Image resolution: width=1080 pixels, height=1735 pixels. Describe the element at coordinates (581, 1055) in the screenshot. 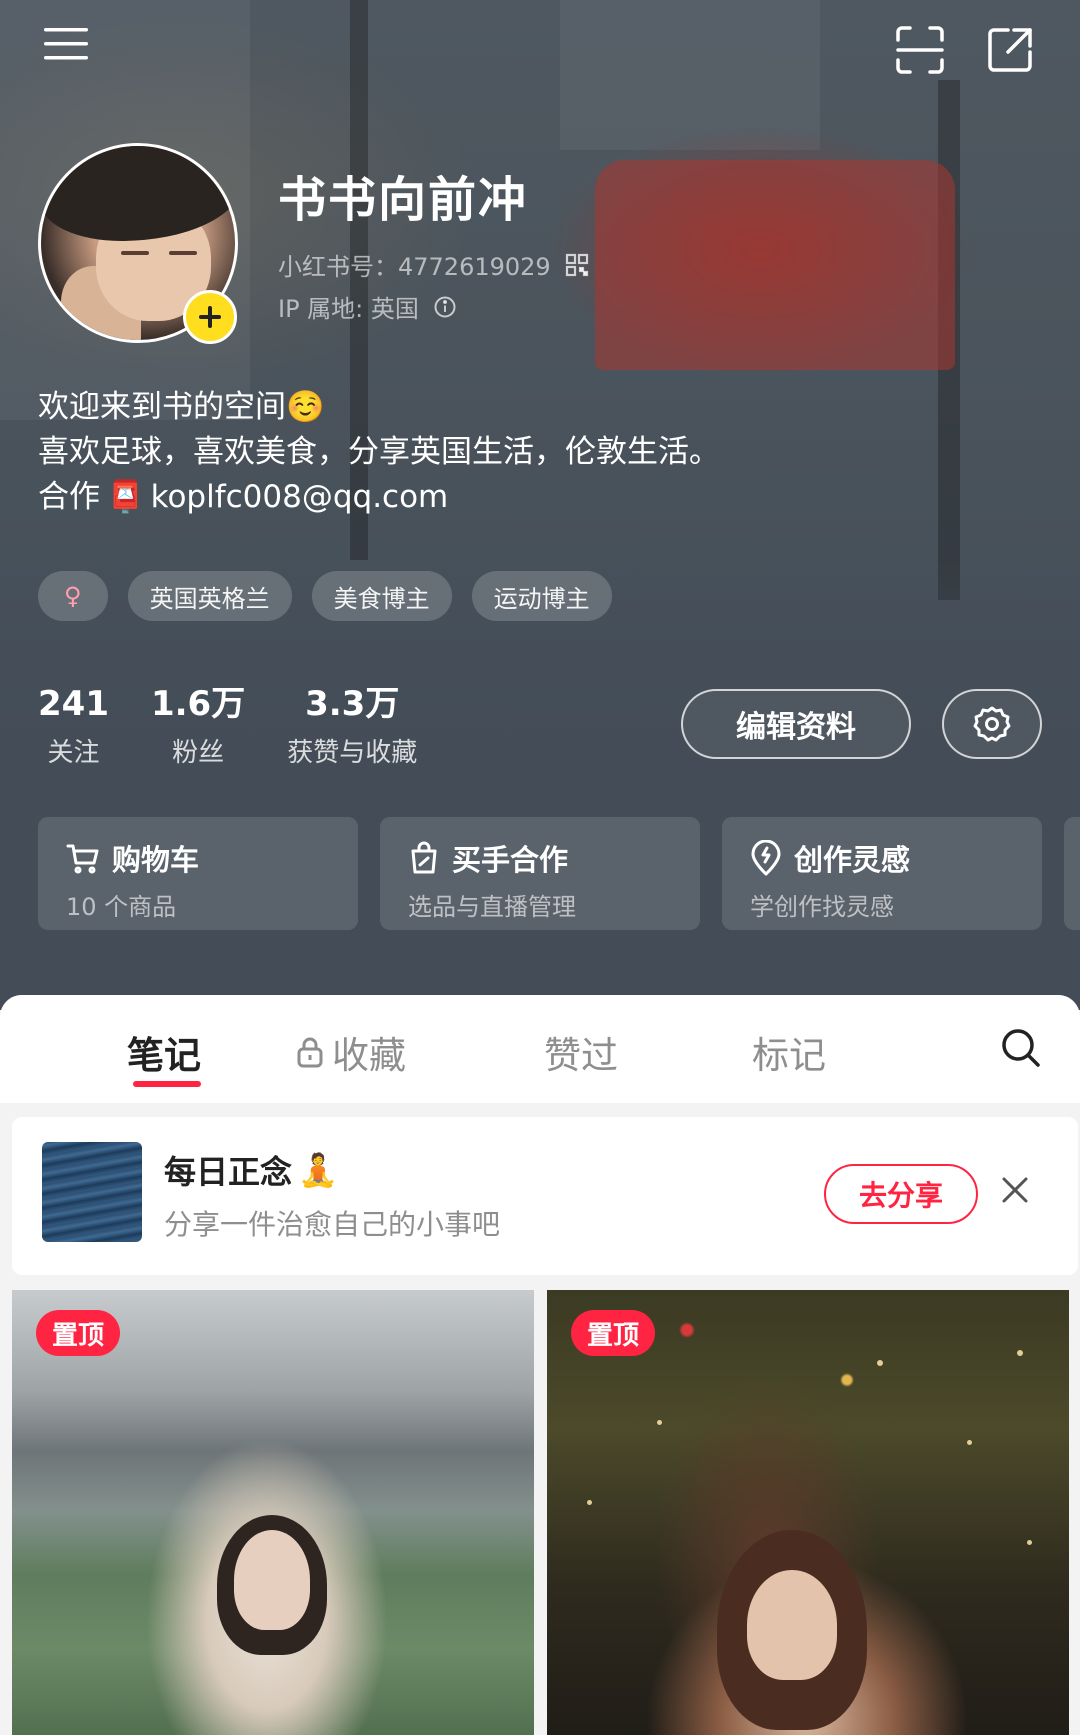

I see `tab-label: 赞过` at that location.